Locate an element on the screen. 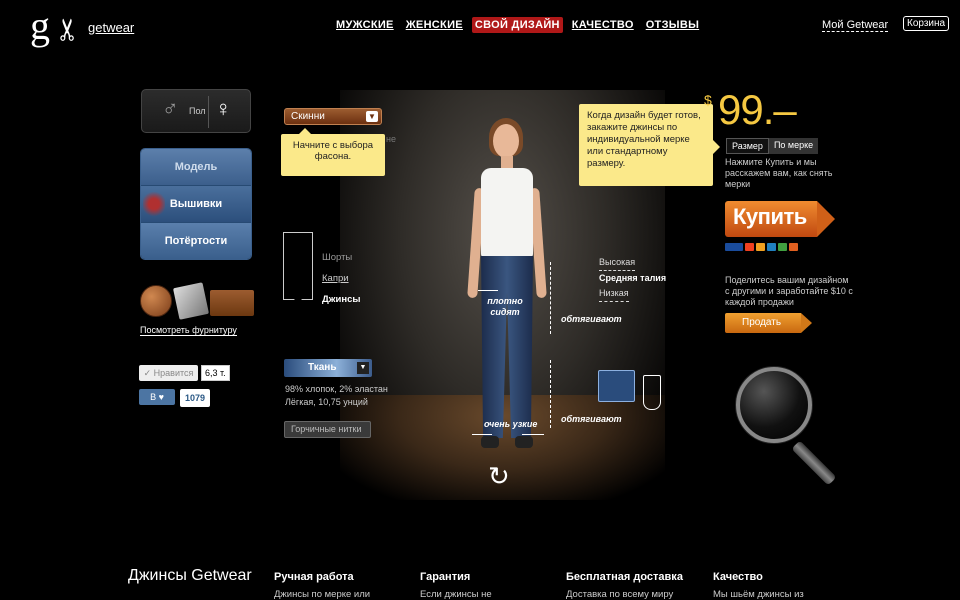 The image size is (960, 600). menu-item-model: Модель is located at coordinates (196, 167).